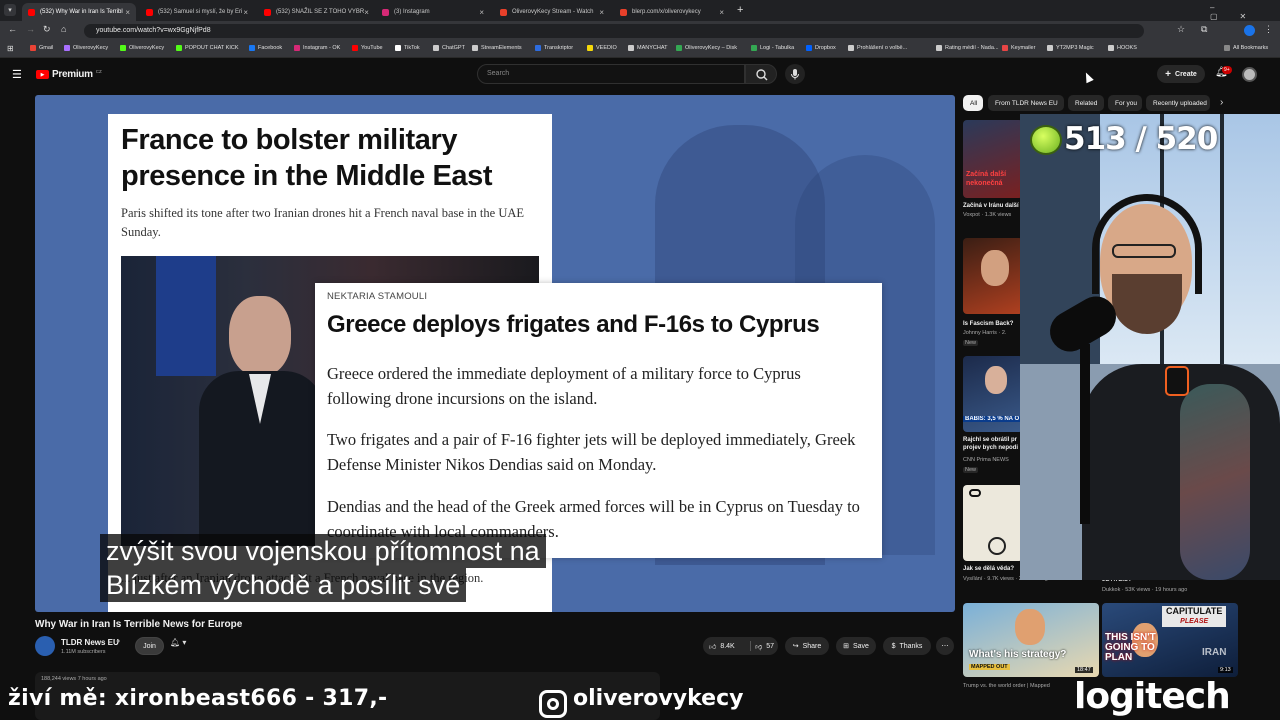 The image size is (1280, 720). What do you see at coordinates (433, 12) in the screenshot?
I see `browser-tab: (3) Instagram ×` at bounding box center [433, 12].